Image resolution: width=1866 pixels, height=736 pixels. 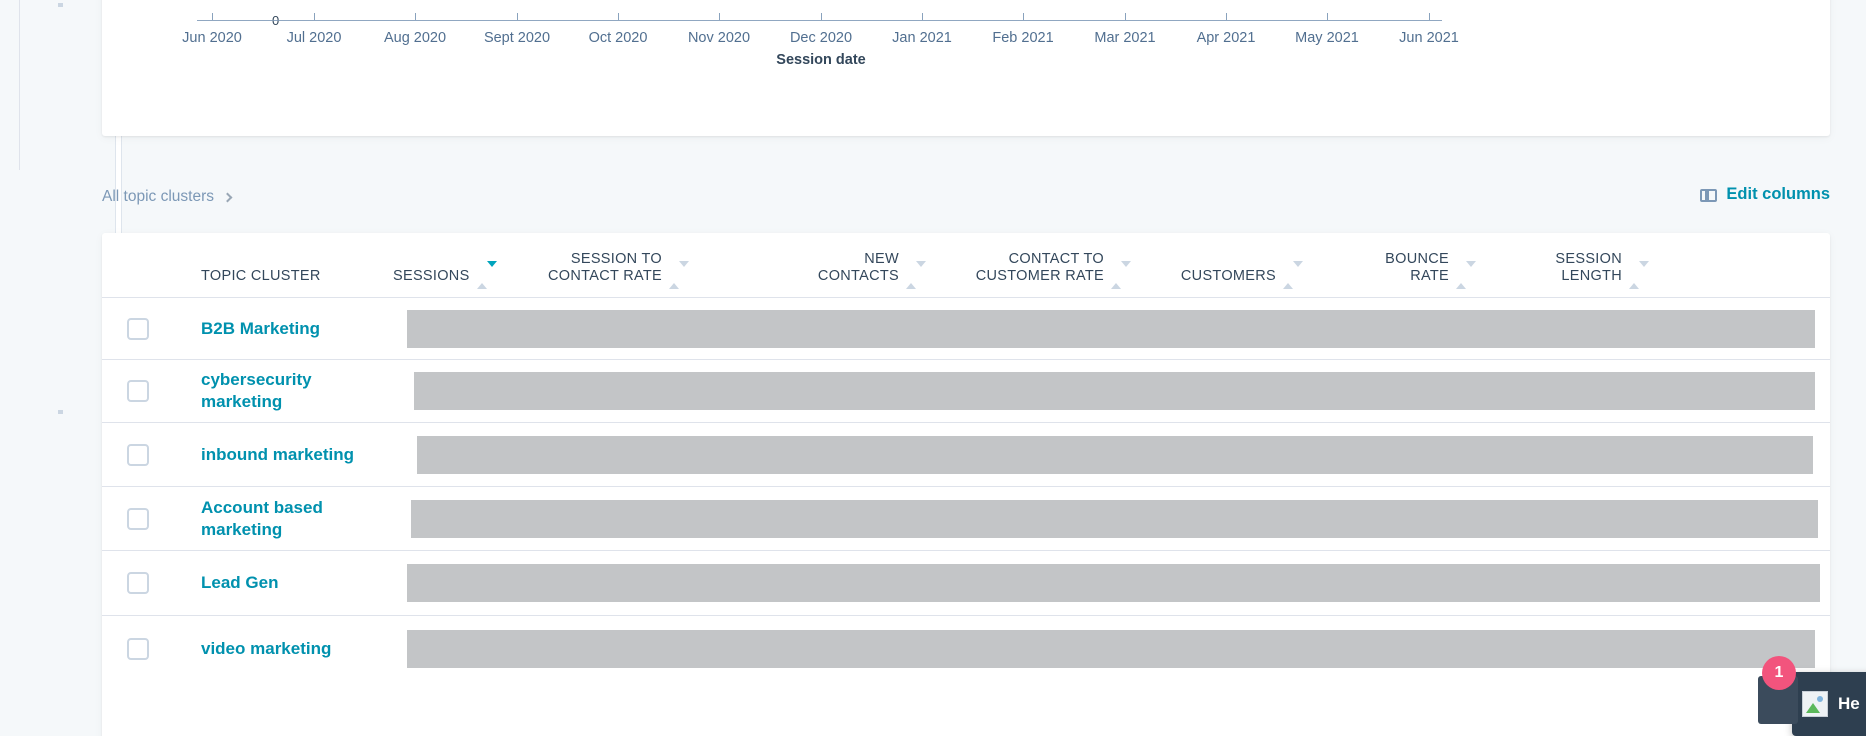 I want to click on column-header-topic-cluster: TOPIC CLUSTER, so click(x=261, y=268).